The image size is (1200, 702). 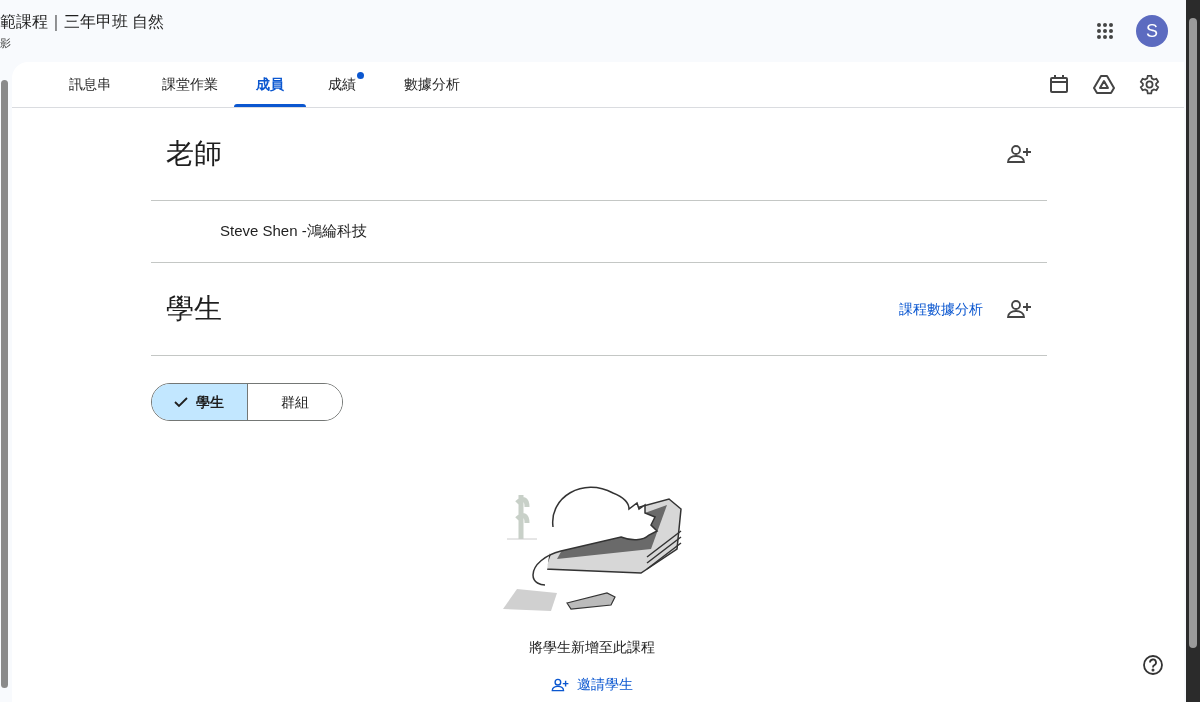 What do you see at coordinates (432, 84) in the screenshot?
I see `tab: 數據分析` at bounding box center [432, 84].